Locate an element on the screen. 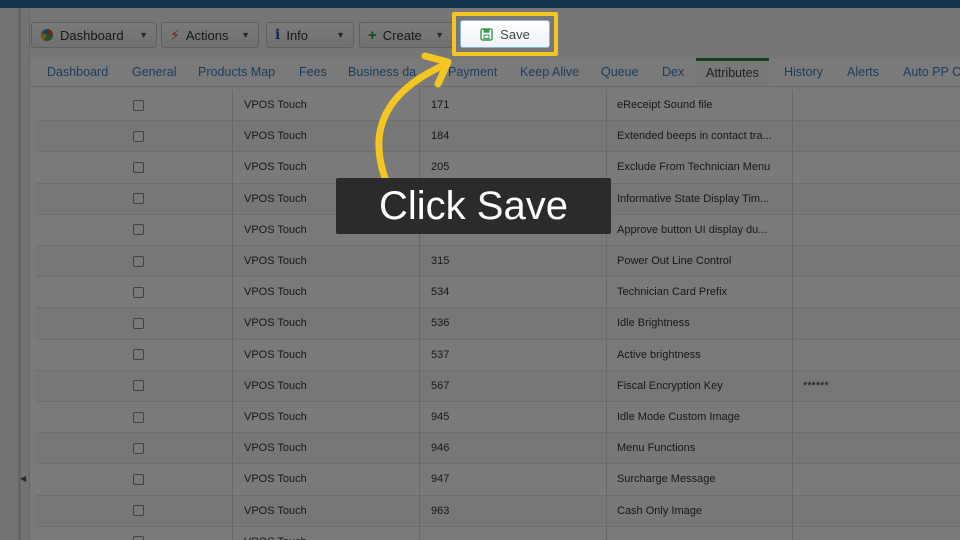 The image size is (960, 540). tab-general: General is located at coordinates (154, 72).